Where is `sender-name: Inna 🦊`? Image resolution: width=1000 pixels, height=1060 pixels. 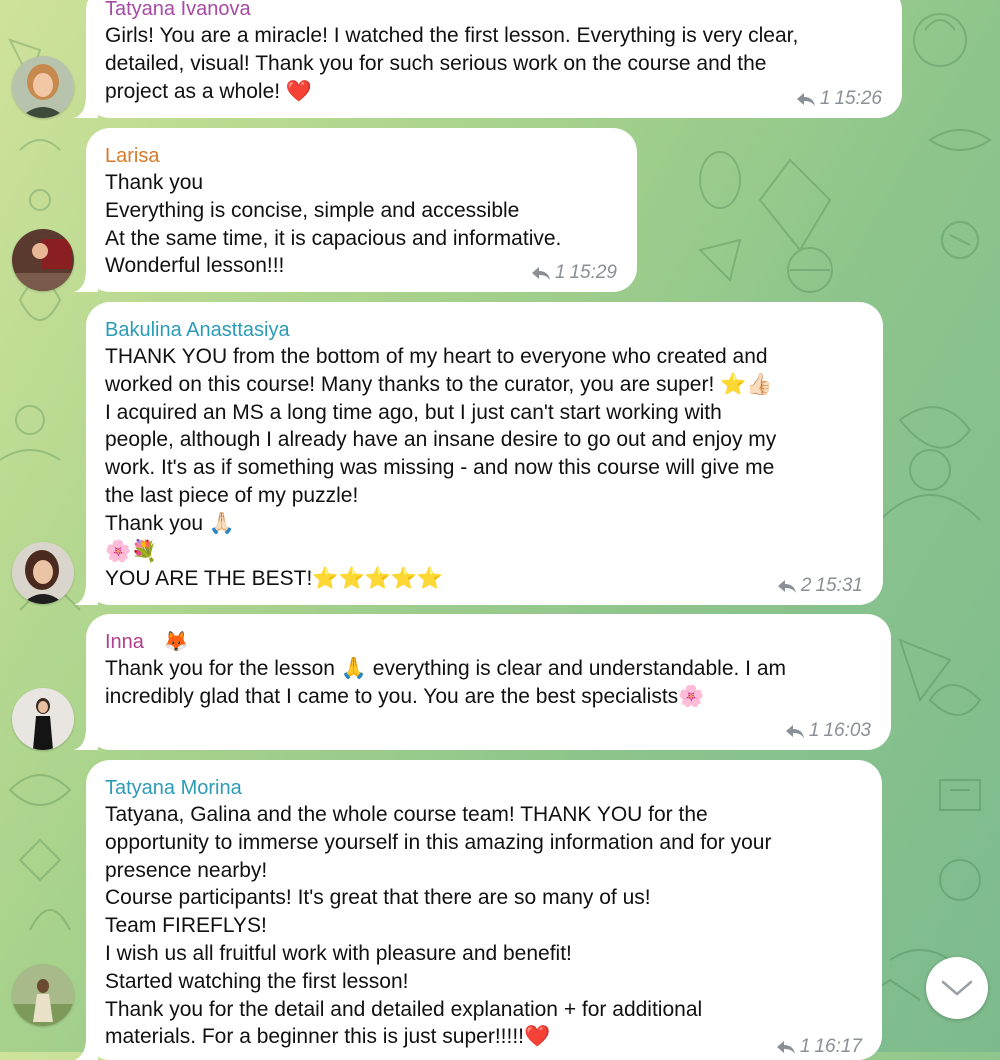
sender-name: Inna 🦊 is located at coordinates (489, 642).